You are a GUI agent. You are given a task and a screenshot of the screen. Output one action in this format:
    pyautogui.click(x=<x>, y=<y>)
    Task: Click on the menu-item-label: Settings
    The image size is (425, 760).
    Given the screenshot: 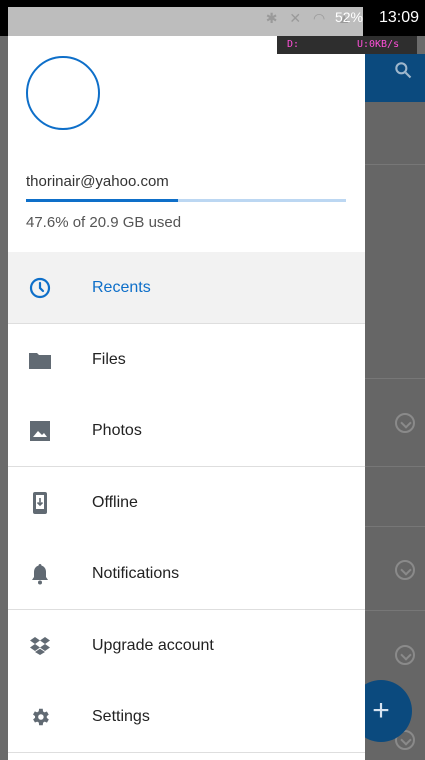 What is the action you would take?
    pyautogui.click(x=121, y=716)
    